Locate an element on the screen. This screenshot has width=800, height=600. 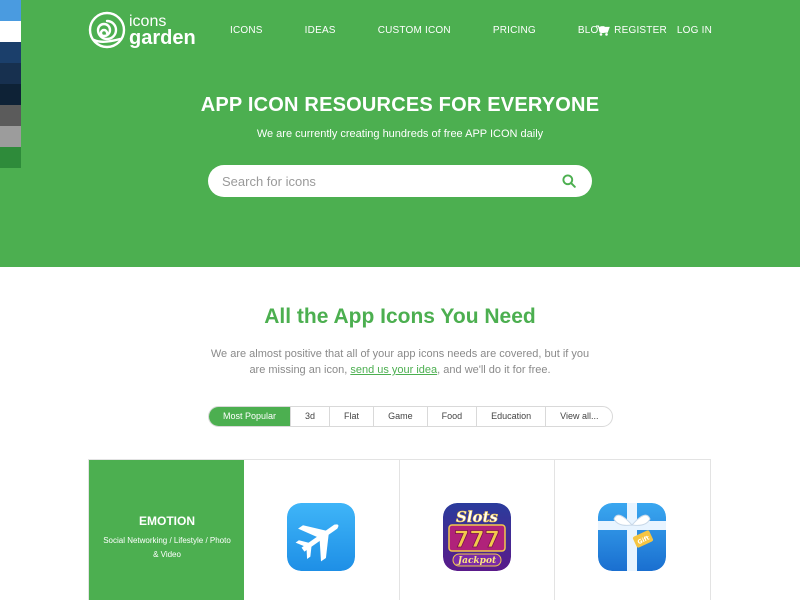
filter-food: Food is located at coordinates (453, 416).